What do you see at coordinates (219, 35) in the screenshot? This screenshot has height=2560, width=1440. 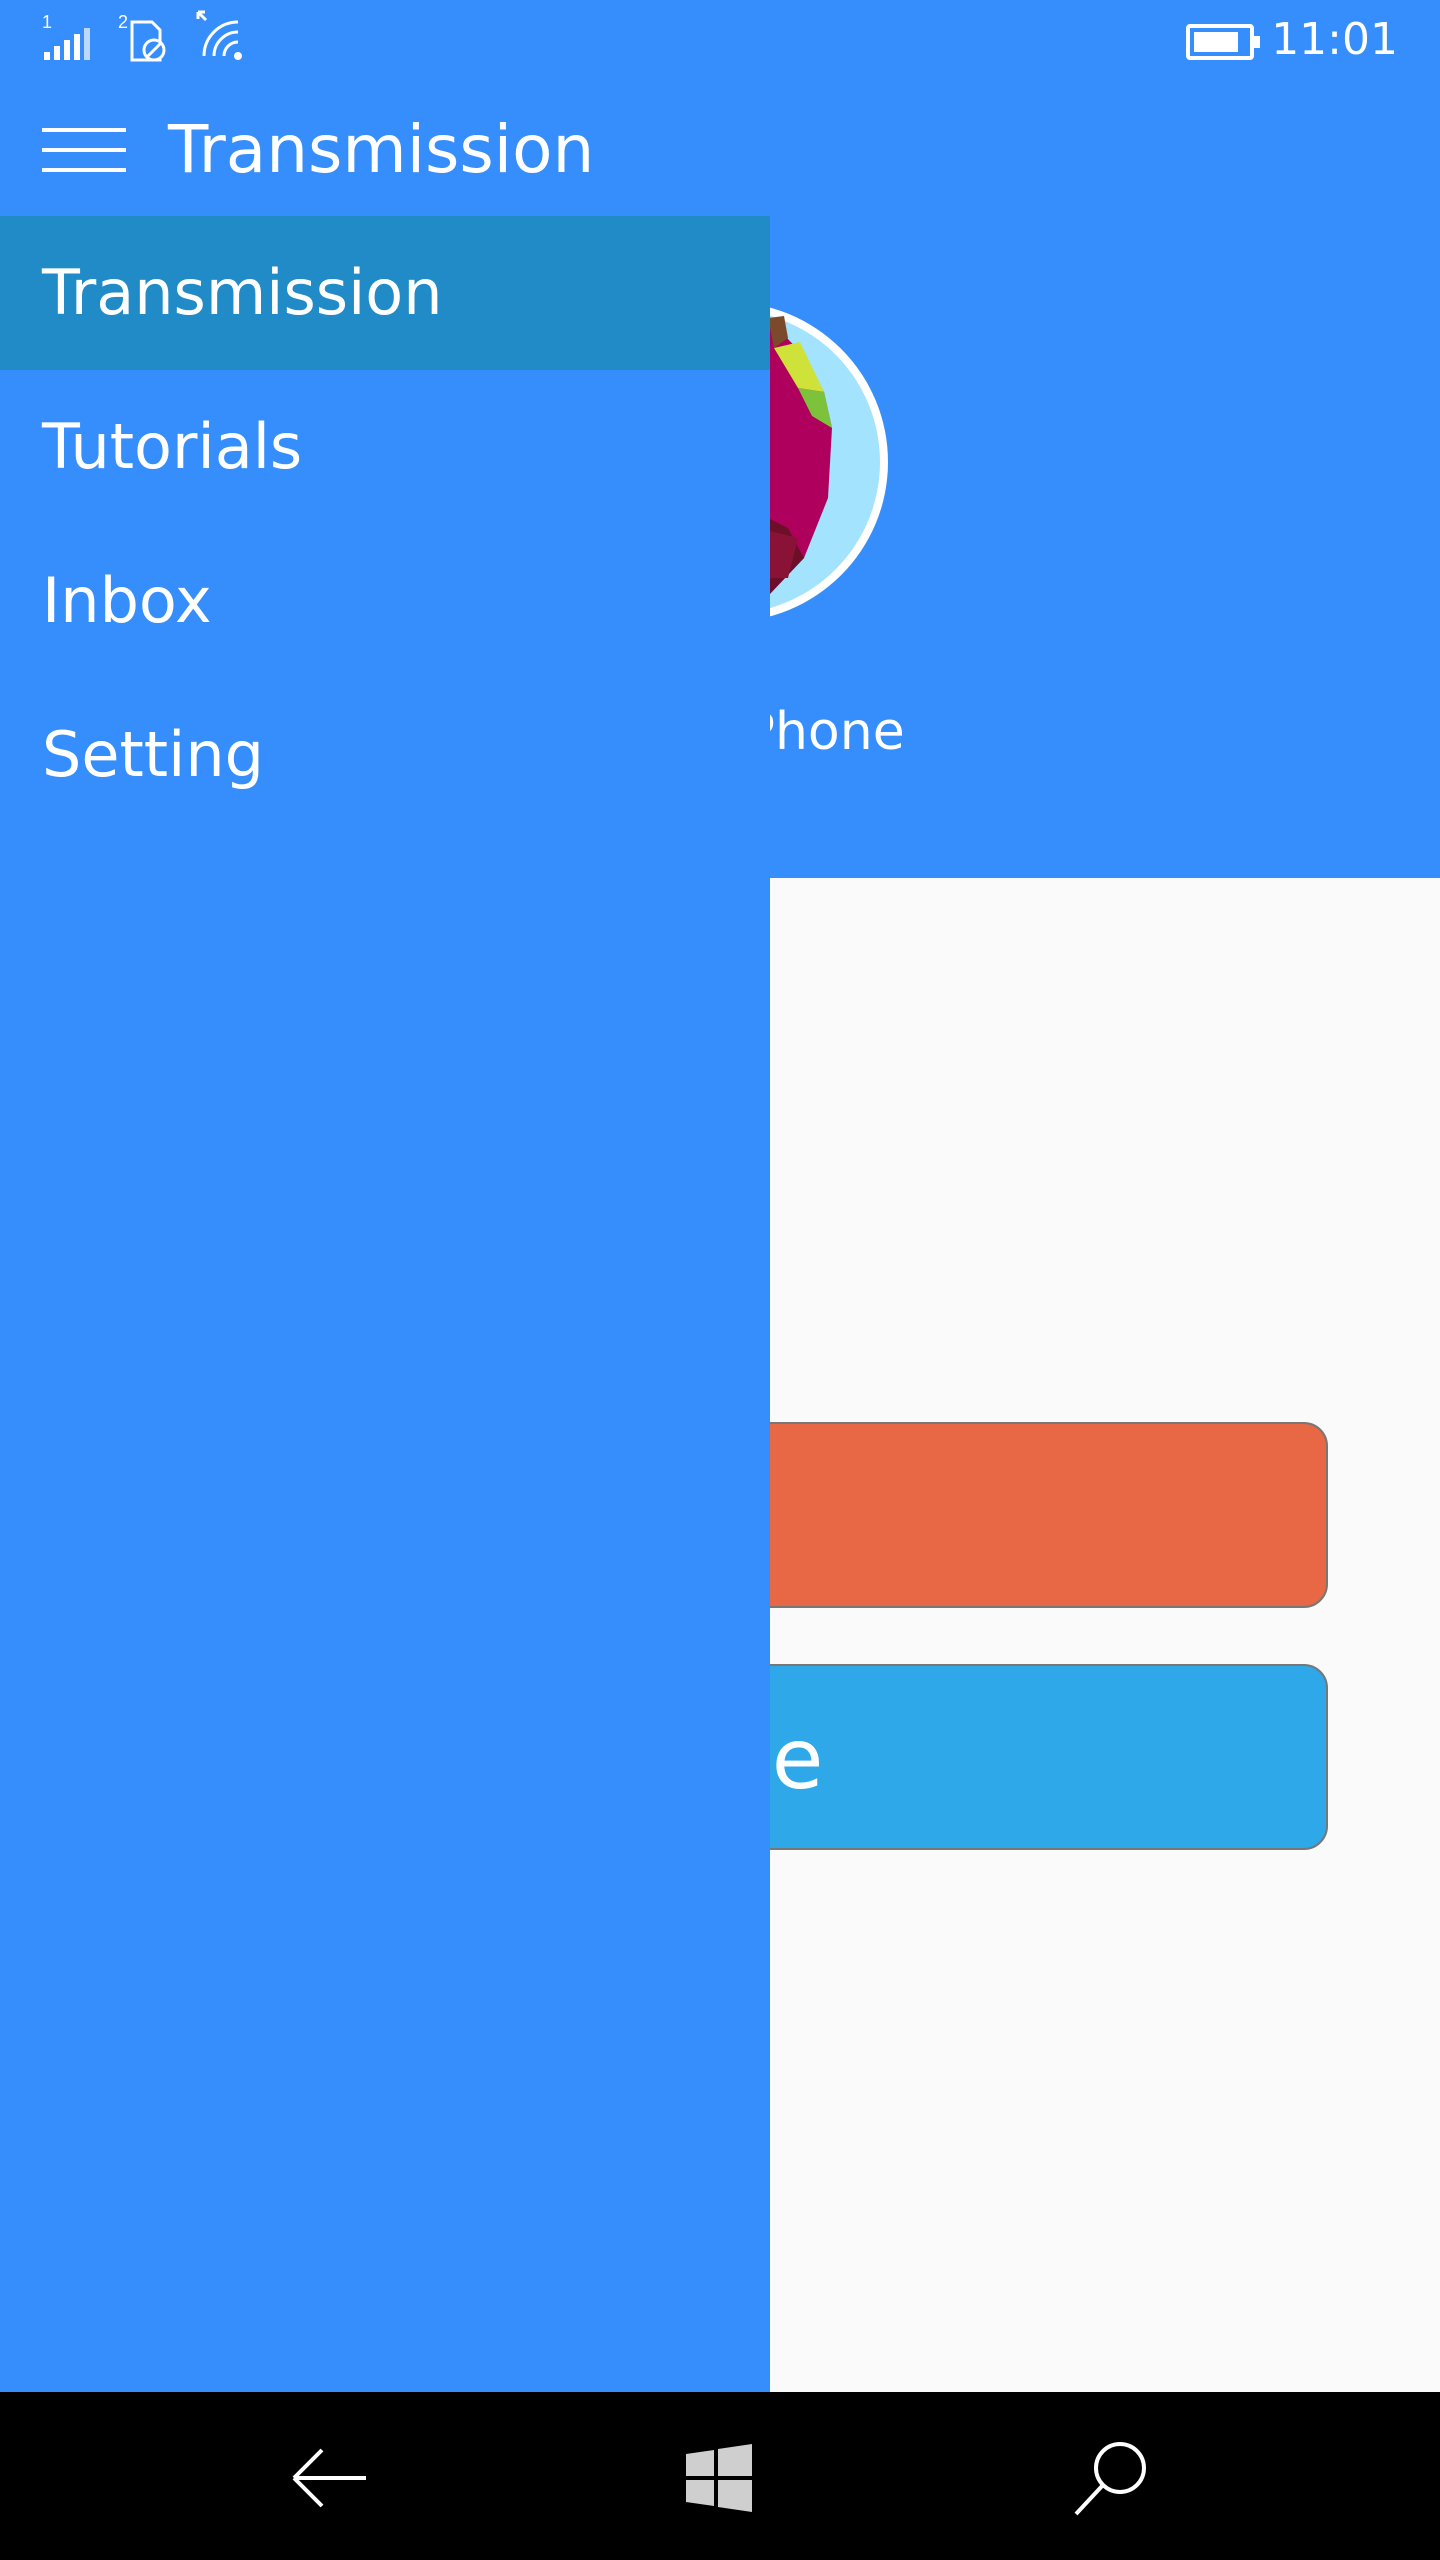 I see `wifi-icon` at bounding box center [219, 35].